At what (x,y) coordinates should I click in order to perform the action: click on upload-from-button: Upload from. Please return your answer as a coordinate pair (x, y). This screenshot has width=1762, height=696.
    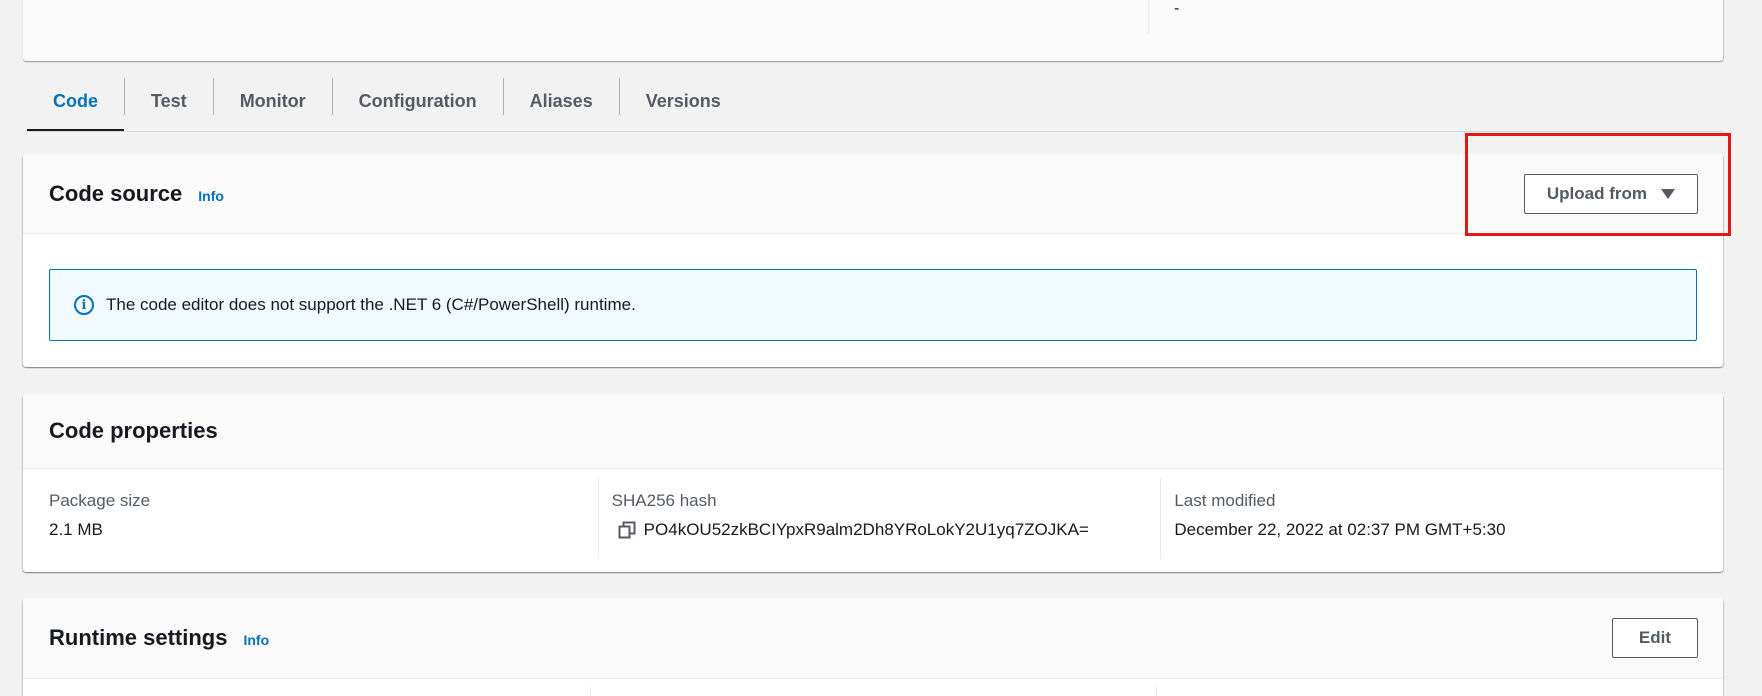
    Looking at the image, I should click on (1610, 193).